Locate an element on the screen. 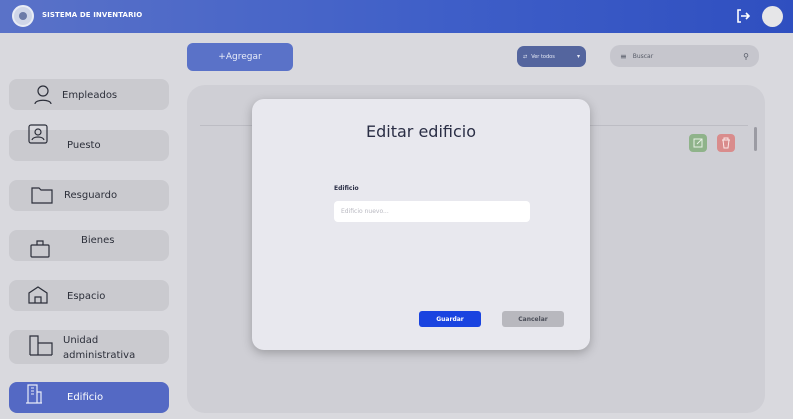  sidebar-item-label: Empleados is located at coordinates (90, 95).